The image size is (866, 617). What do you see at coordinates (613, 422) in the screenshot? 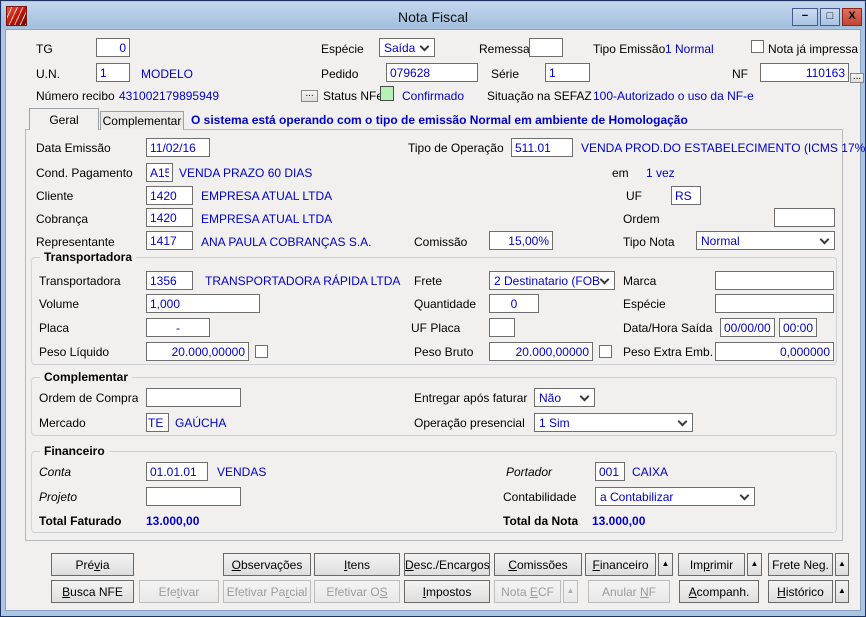
I see `operacao-presencial-combo: 1 Sim` at bounding box center [613, 422].